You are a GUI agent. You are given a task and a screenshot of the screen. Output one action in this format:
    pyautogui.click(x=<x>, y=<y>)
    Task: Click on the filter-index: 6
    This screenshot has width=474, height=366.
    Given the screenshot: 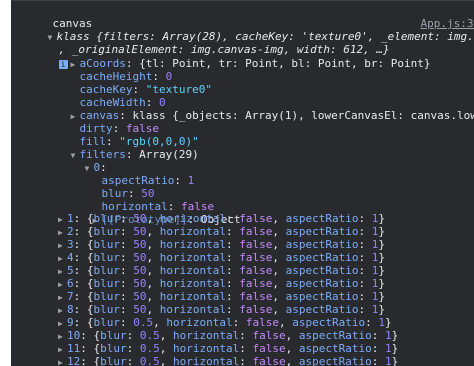 What is the action you would take?
    pyautogui.click(x=70, y=283)
    